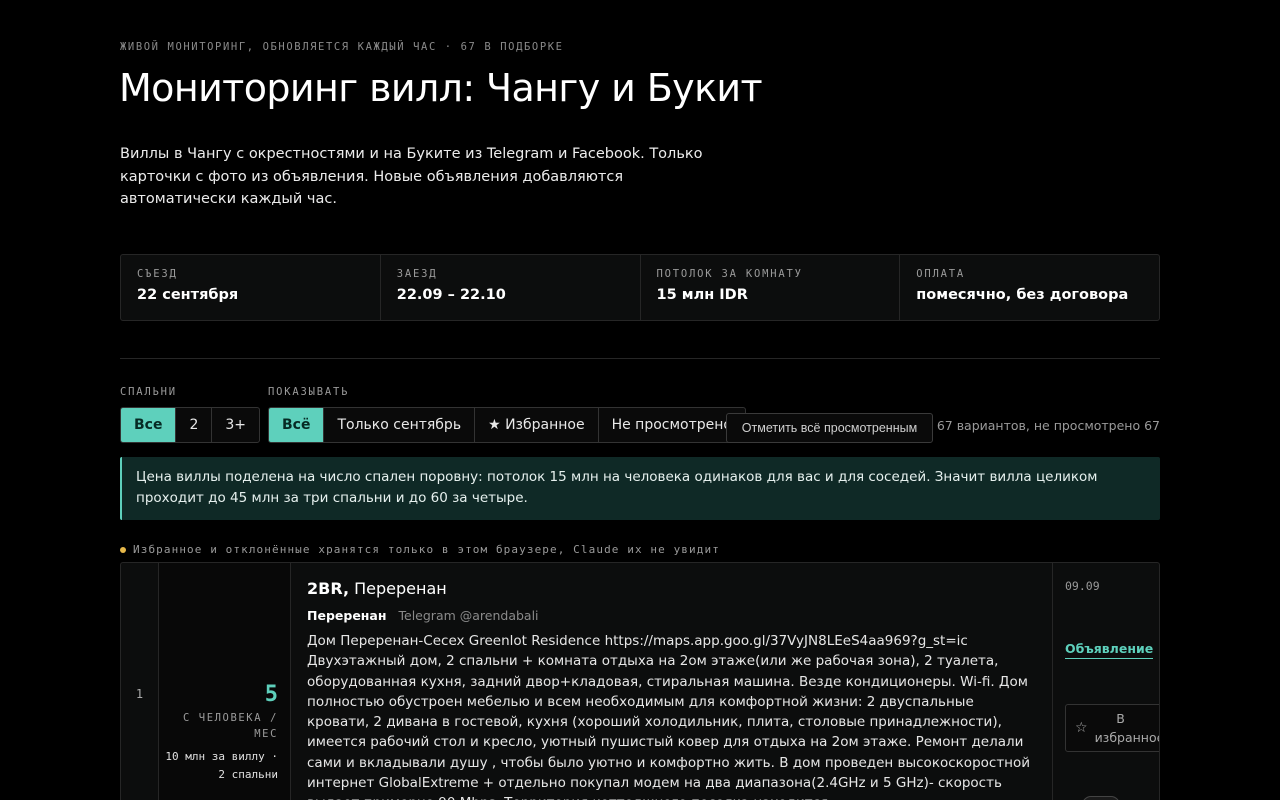 The image size is (1280, 800). What do you see at coordinates (417, 274) in the screenshot?
I see `param-label: Заезд` at bounding box center [417, 274].